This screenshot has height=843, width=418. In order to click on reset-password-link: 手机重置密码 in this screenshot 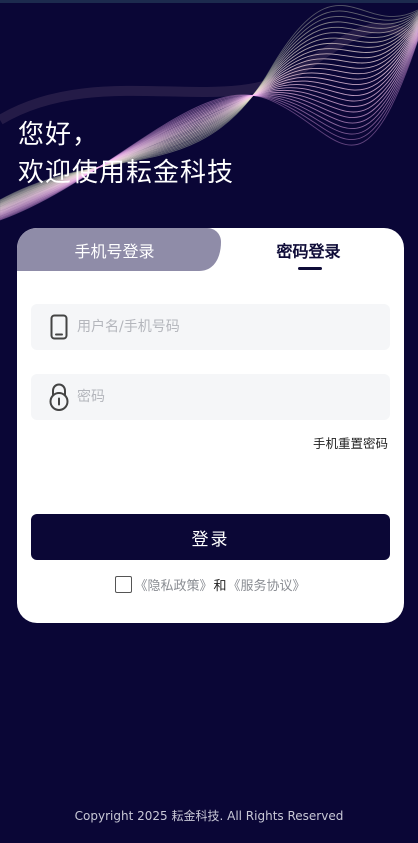, I will do `click(350, 442)`.